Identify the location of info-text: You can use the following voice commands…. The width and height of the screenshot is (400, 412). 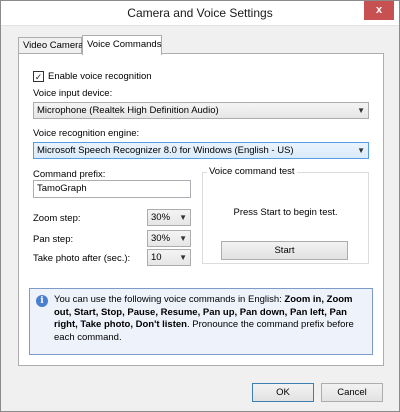
(212, 319).